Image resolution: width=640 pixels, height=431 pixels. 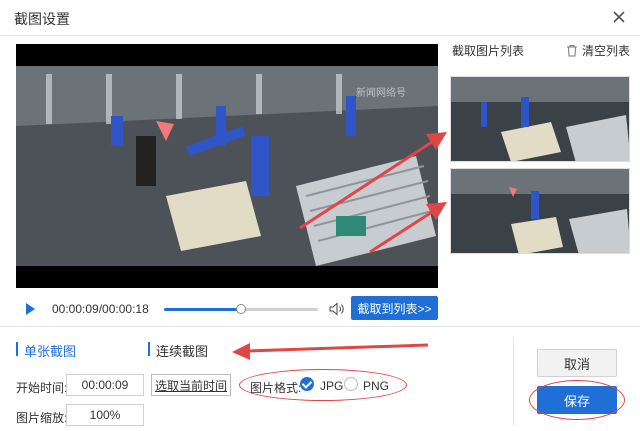 I want to click on seek-bar, so click(x=241, y=309).